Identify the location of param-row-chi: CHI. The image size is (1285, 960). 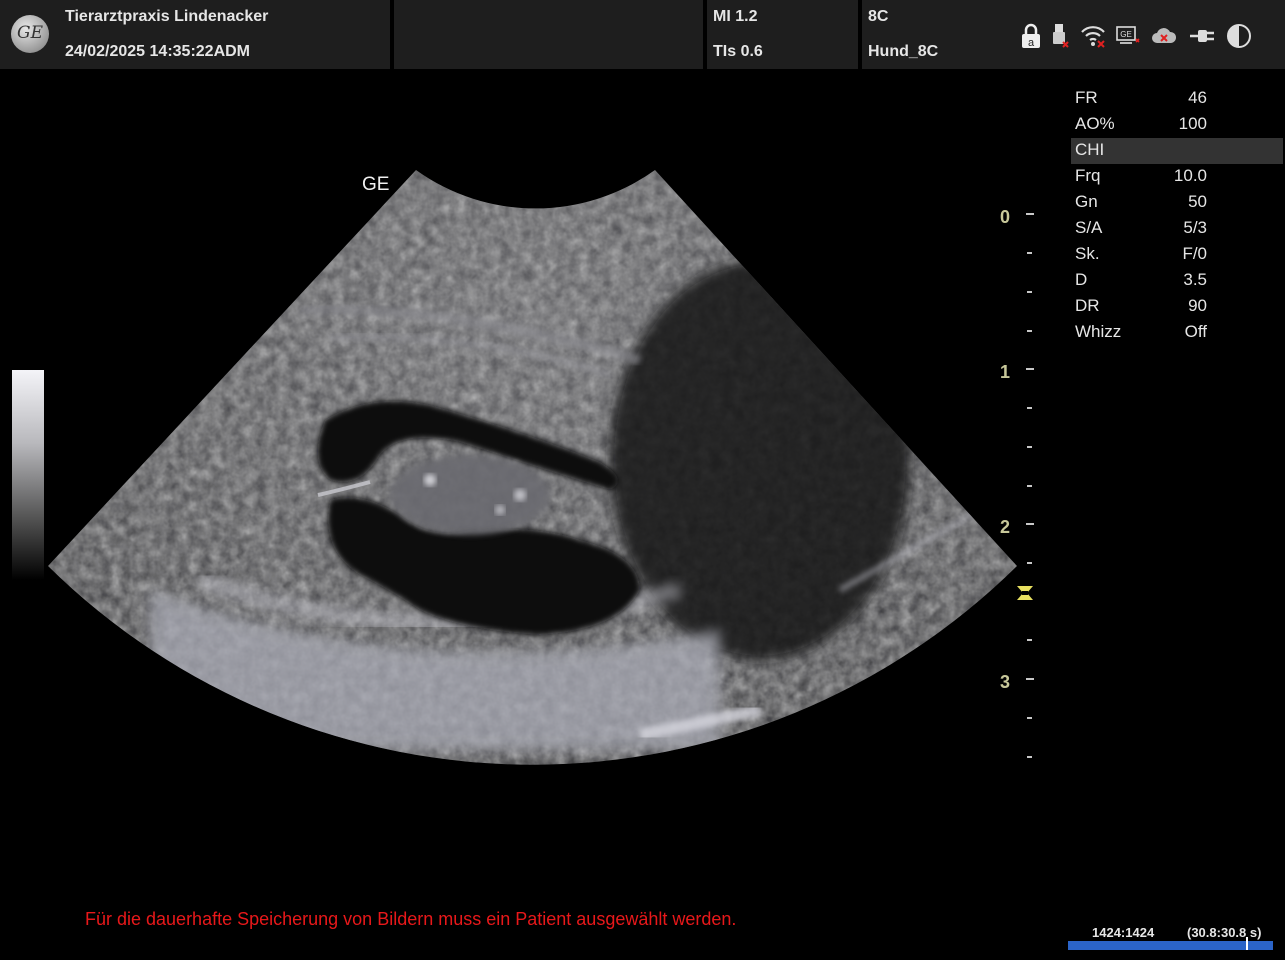
(1177, 151).